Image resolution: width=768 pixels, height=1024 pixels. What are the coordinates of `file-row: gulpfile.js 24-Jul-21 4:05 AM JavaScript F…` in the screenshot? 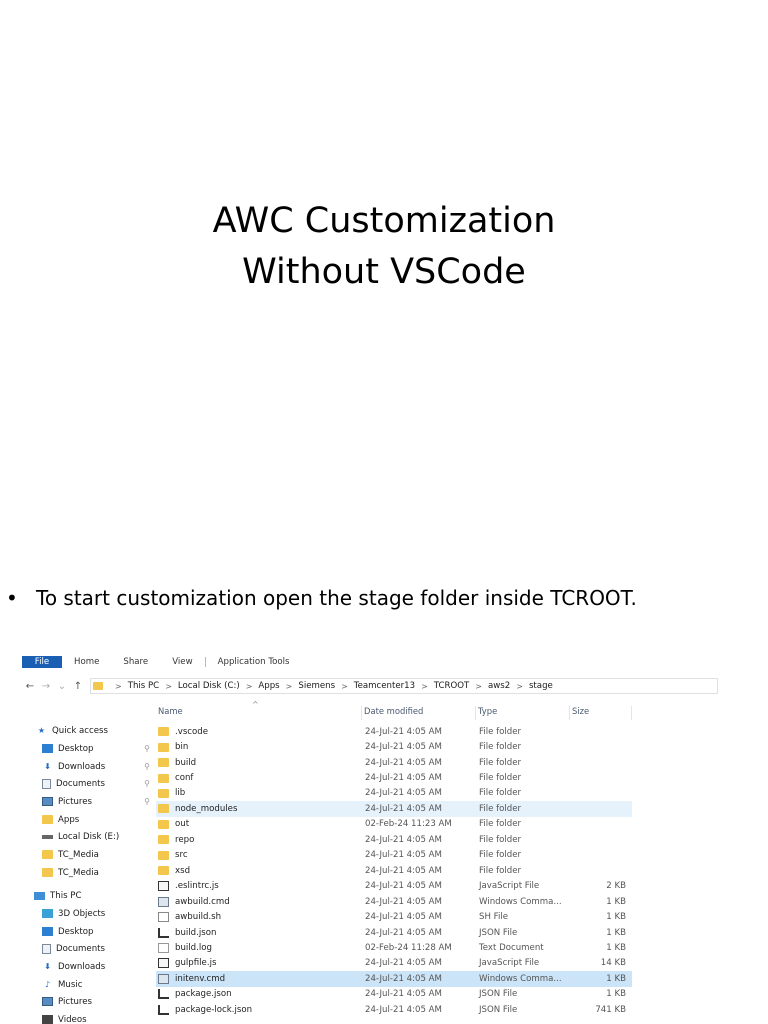 It's located at (394, 963).